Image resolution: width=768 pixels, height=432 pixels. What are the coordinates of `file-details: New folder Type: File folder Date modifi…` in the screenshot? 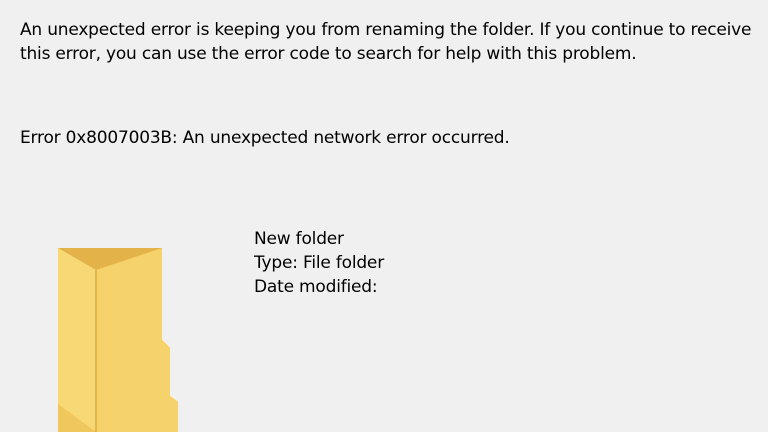 It's located at (319, 263).